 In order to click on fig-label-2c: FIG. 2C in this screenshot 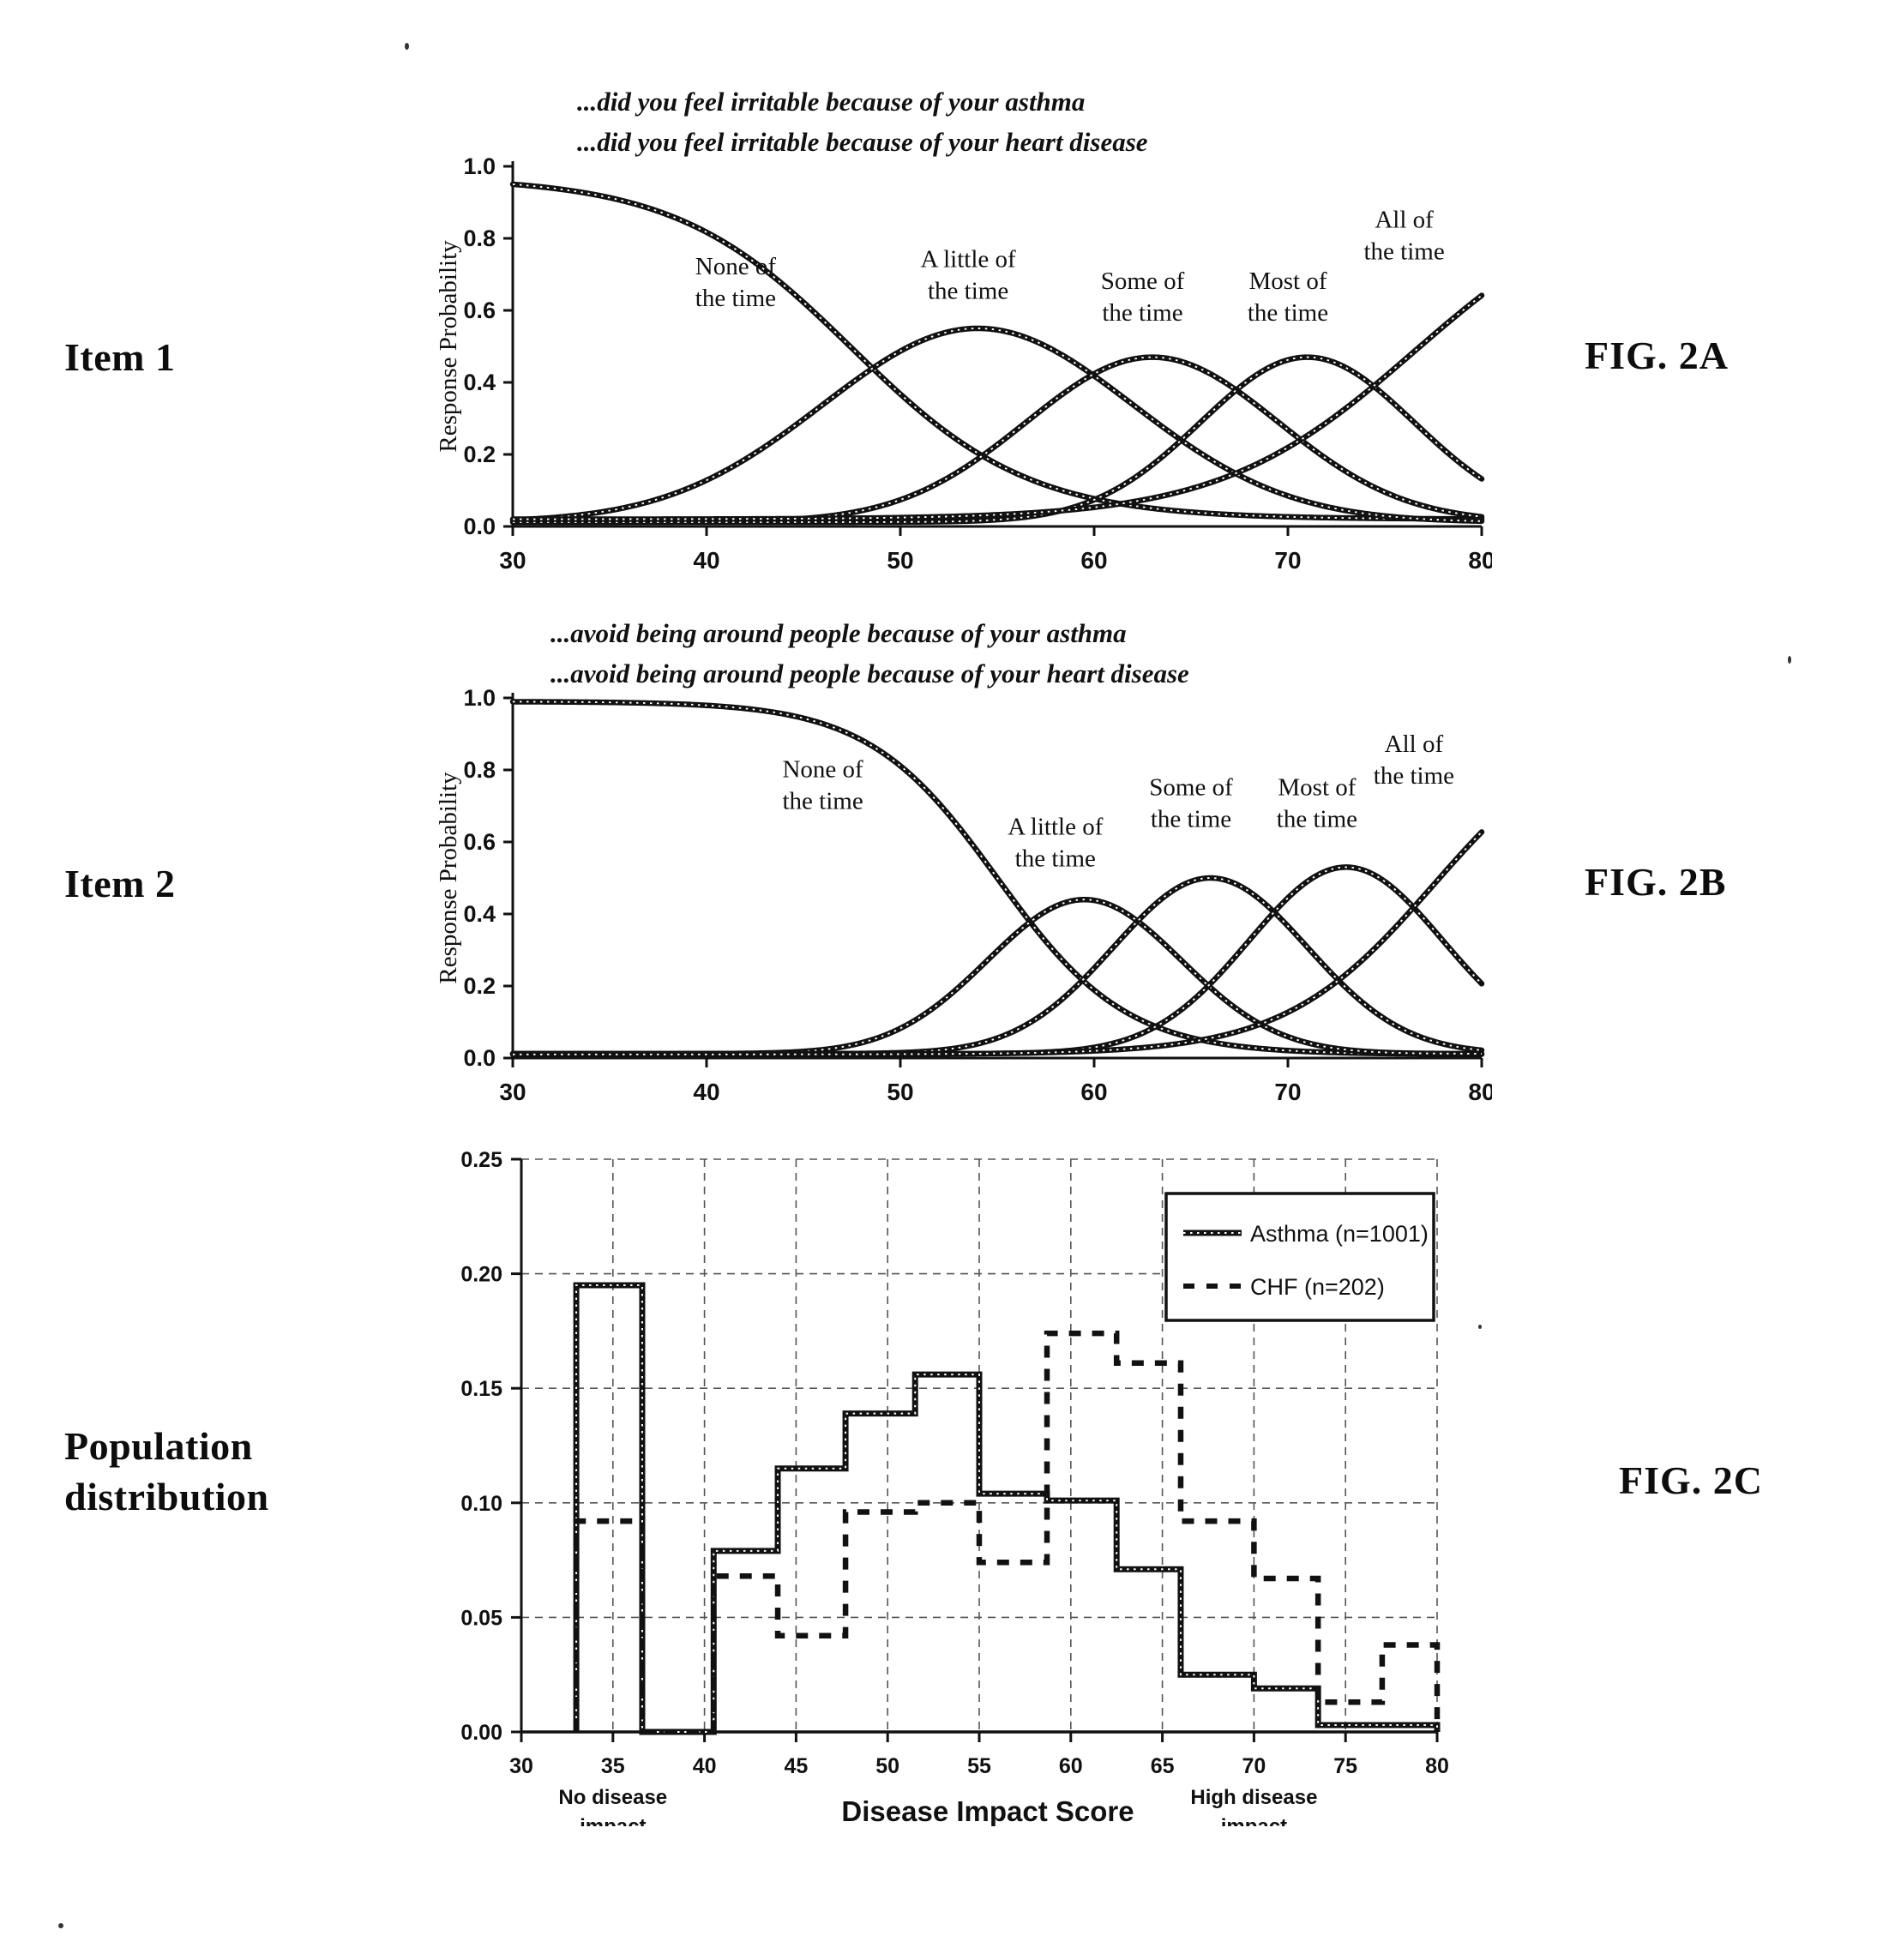, I will do `click(1691, 1480)`.